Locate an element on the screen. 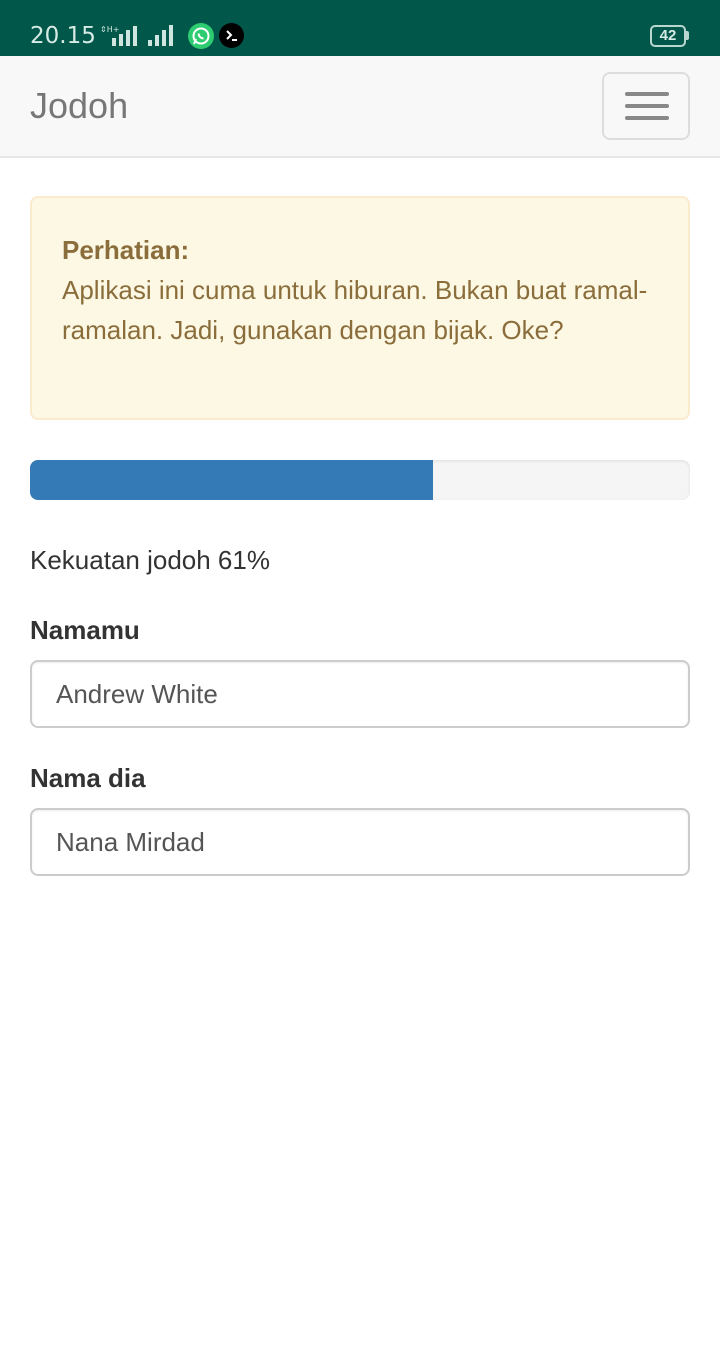 This screenshot has height=1363, width=720. match-progress-fill is located at coordinates (231, 480).